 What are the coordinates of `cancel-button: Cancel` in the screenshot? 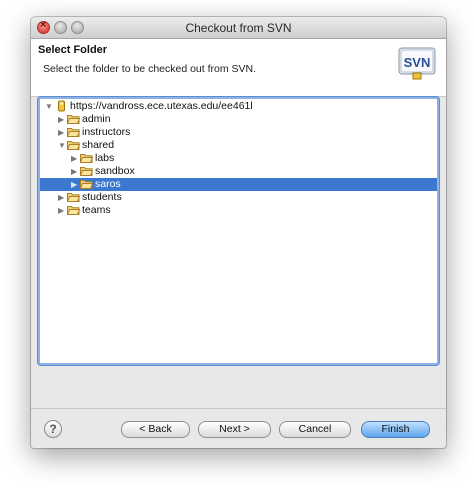 It's located at (315, 429).